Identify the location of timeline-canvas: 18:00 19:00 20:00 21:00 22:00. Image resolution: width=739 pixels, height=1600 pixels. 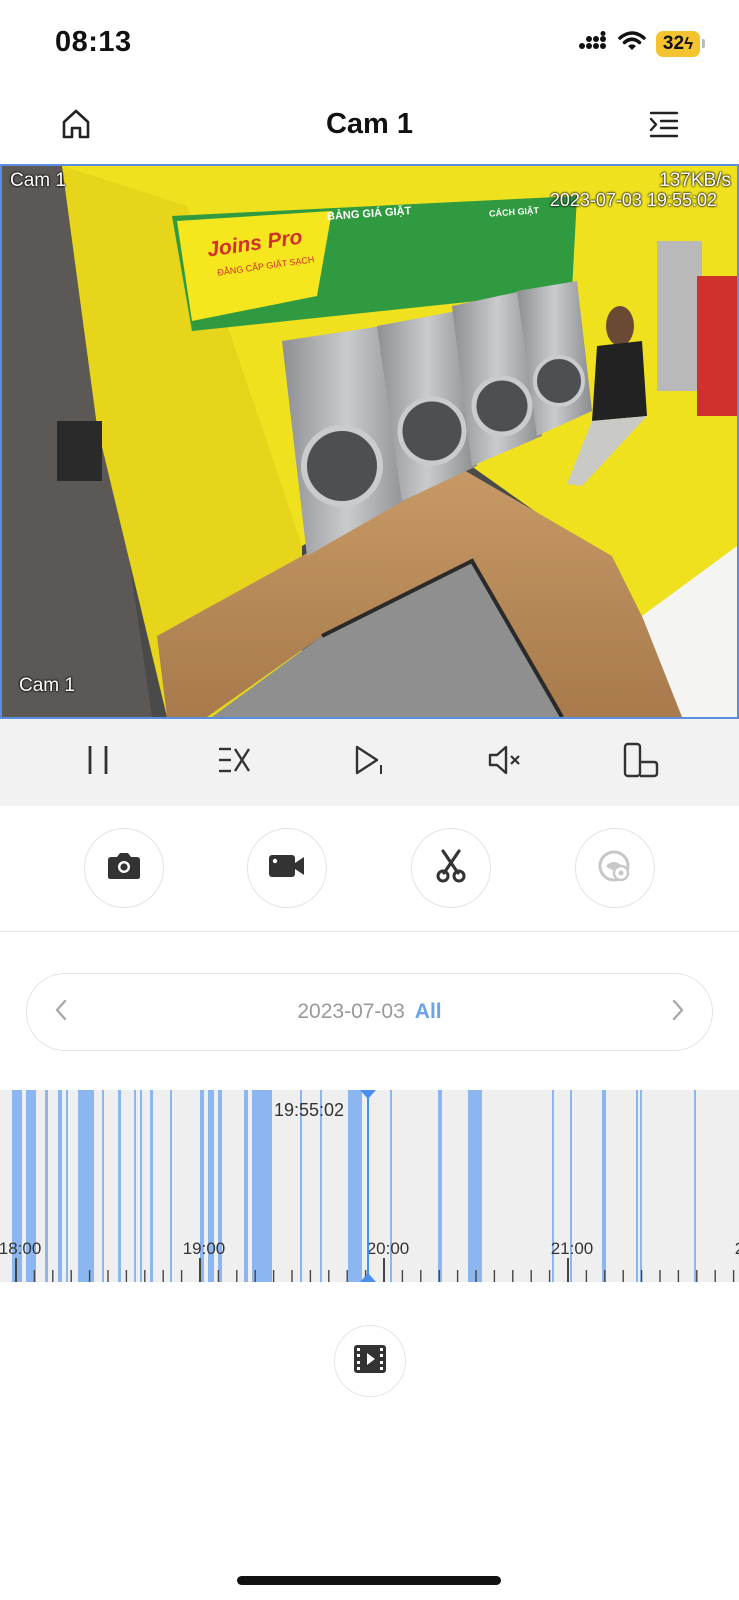
(369, 1186).